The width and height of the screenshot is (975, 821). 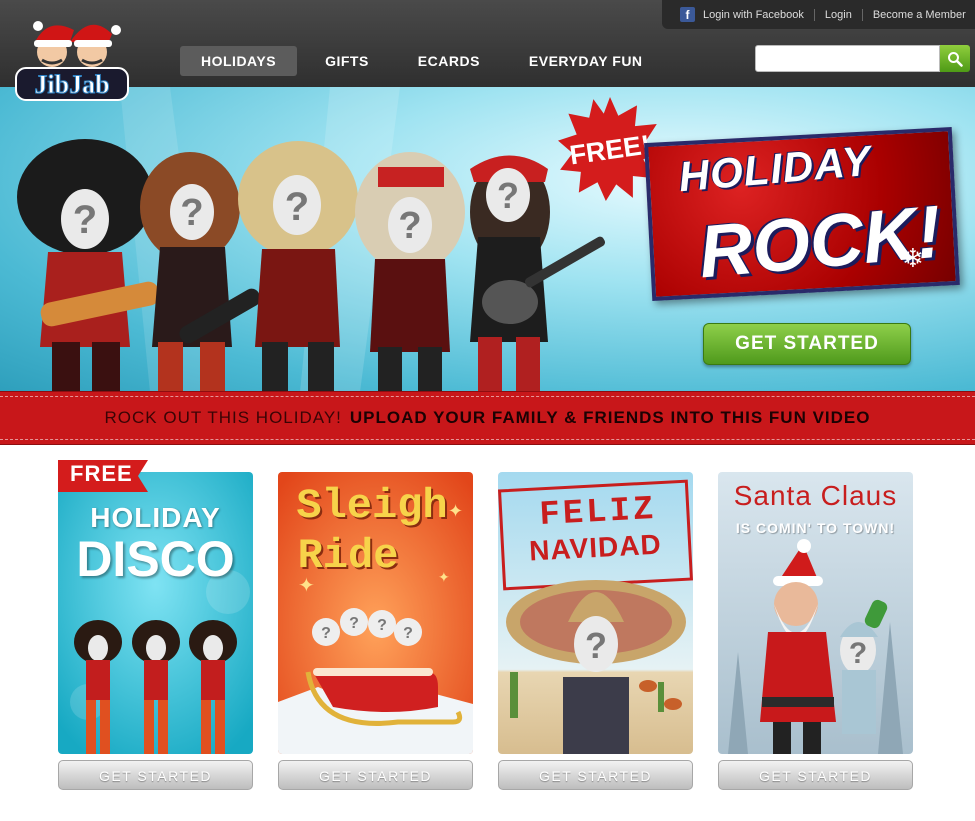 What do you see at coordinates (155, 775) in the screenshot?
I see `card1-get-started-button: GET STARTED` at bounding box center [155, 775].